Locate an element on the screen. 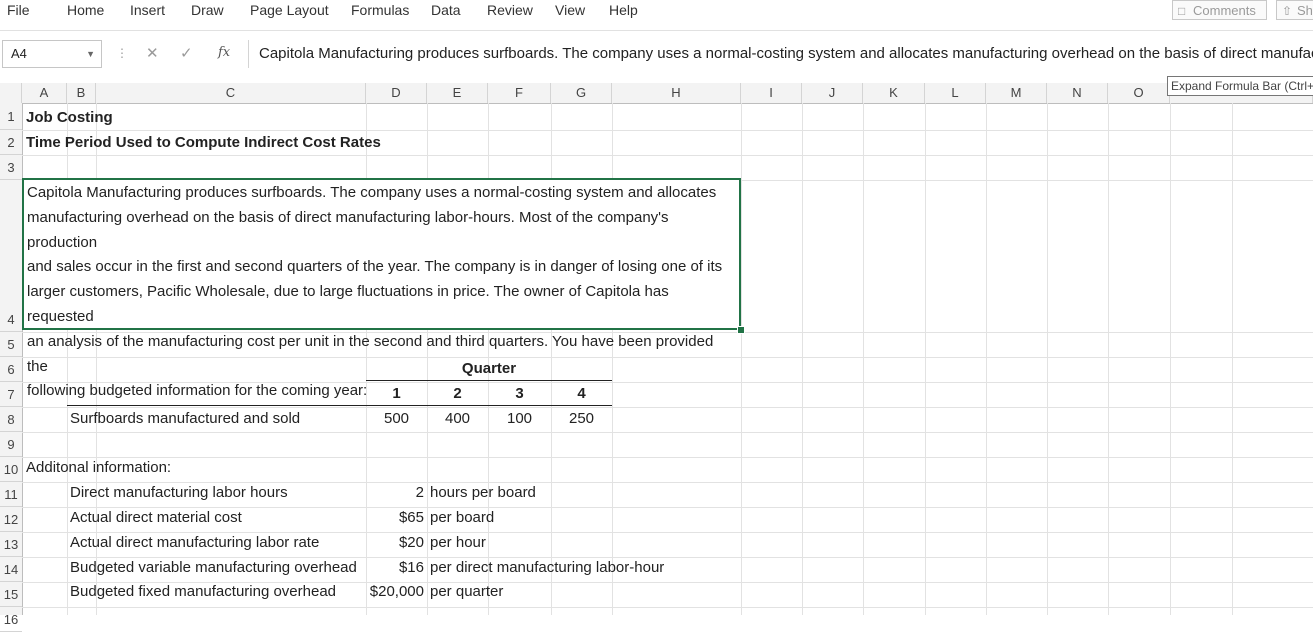 Image resolution: width=1313 pixels, height=632 pixels. share-label: Sh is located at coordinates (1305, 10).